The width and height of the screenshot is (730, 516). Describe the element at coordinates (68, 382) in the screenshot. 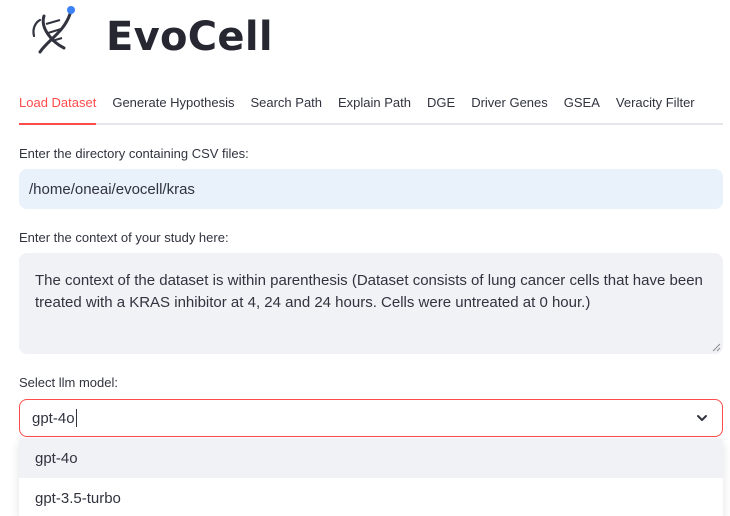

I see `model-label: Select llm model:` at that location.